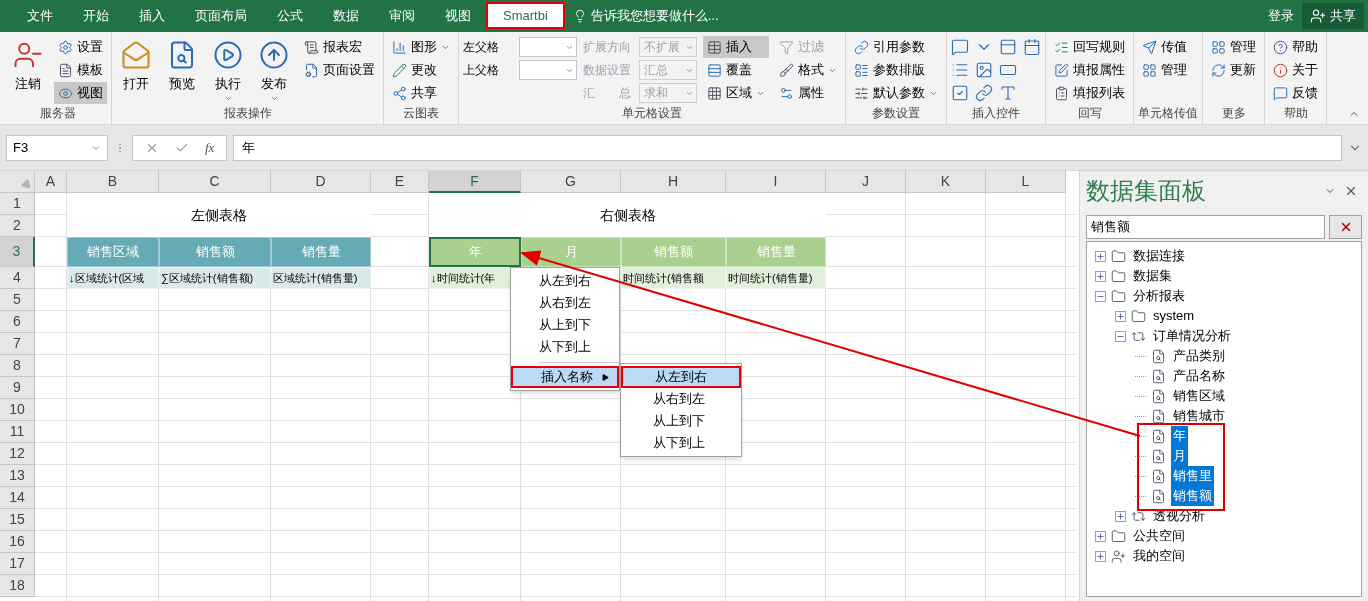 The image size is (1368, 601). I want to click on ribbon-button: 图形, so click(421, 47).